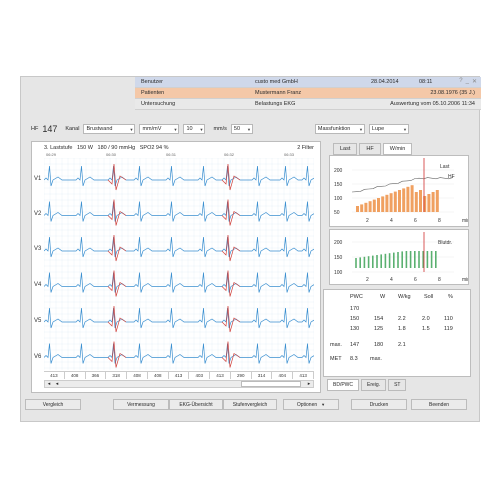  I want to click on y-tick-label: 100, so click(338, 199).